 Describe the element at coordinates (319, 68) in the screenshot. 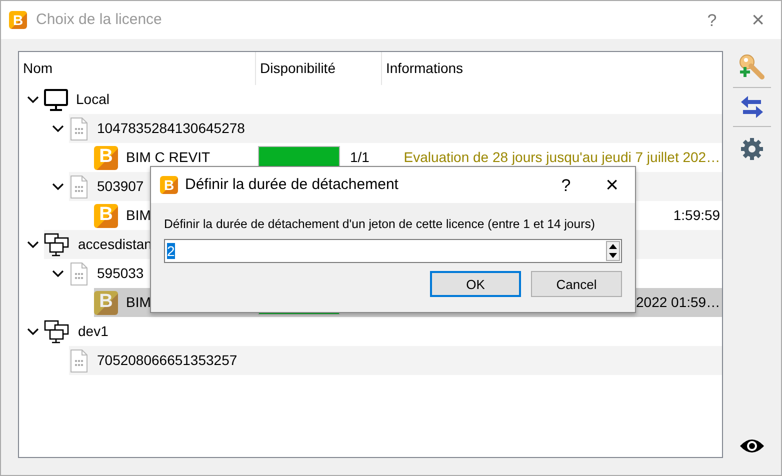

I see `column-header: Disponibilité` at that location.